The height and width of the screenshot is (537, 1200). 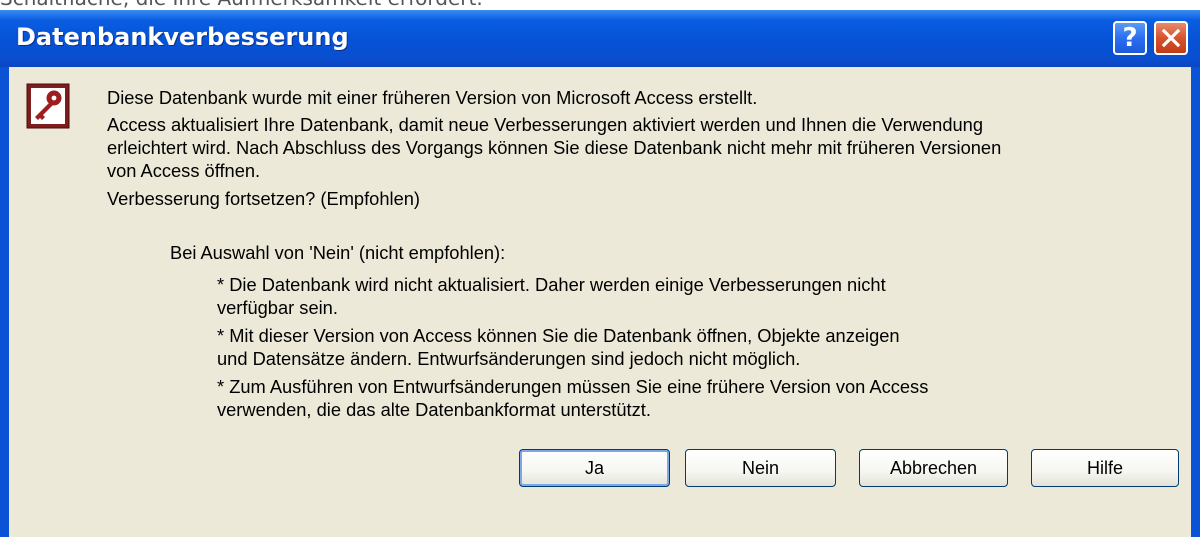 I want to click on help-title-button: ?, so click(x=1130, y=38).